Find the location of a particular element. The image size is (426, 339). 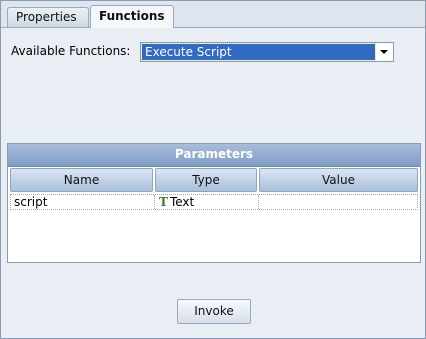

available-functions-label: Available Functions: is located at coordinates (71, 51).